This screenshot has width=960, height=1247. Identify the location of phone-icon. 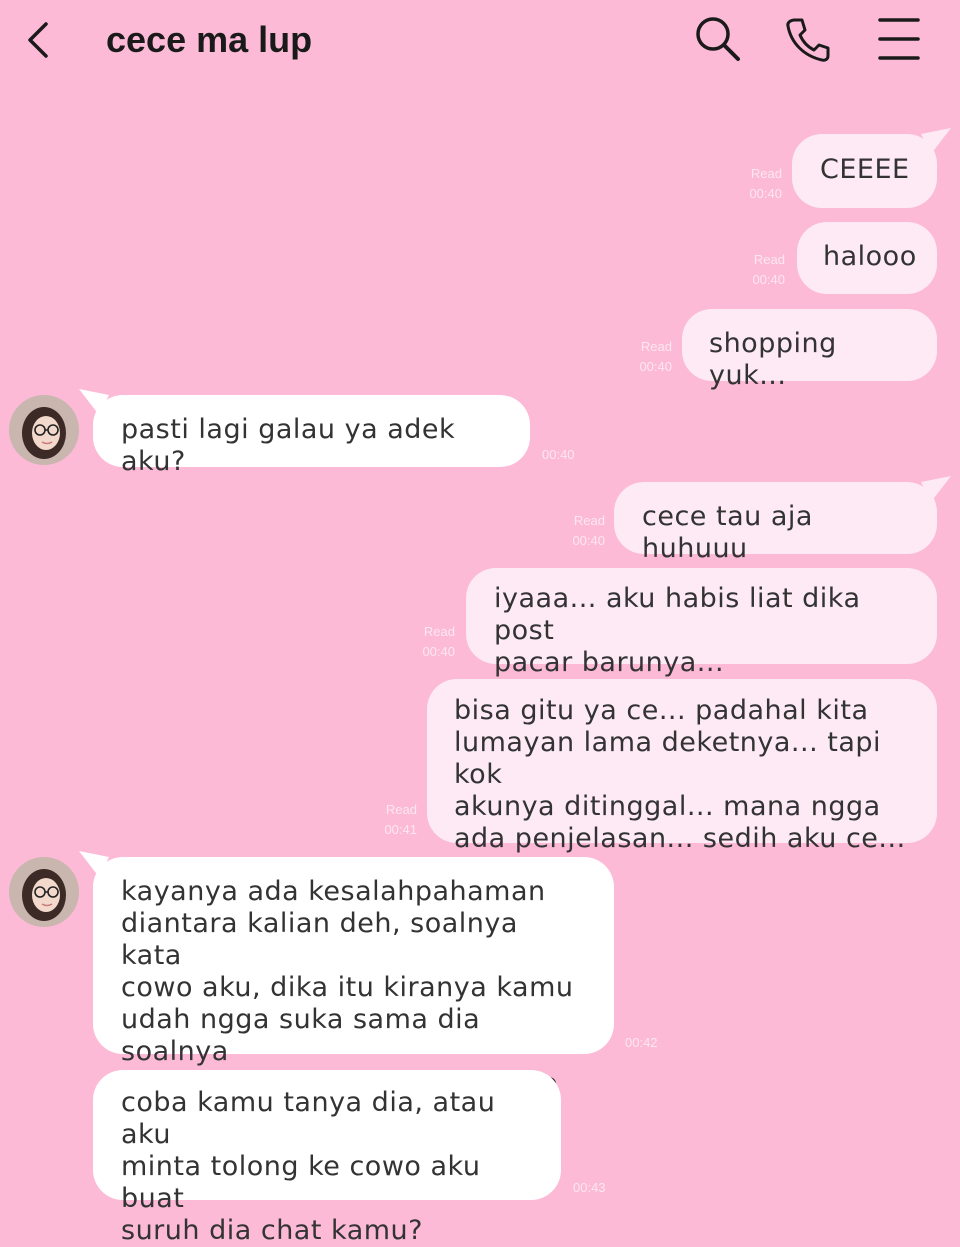
(808, 40).